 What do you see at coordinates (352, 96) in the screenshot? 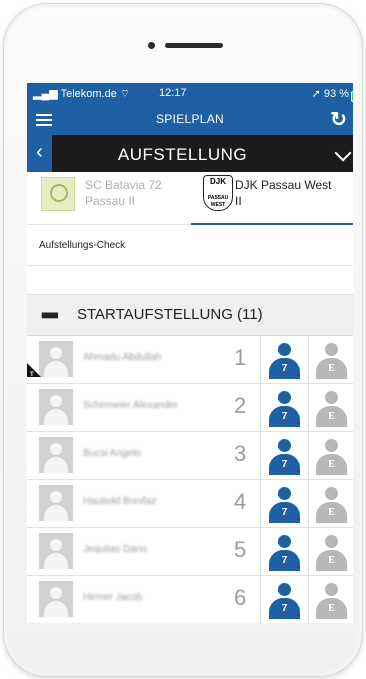
I see `battery-icon` at bounding box center [352, 96].